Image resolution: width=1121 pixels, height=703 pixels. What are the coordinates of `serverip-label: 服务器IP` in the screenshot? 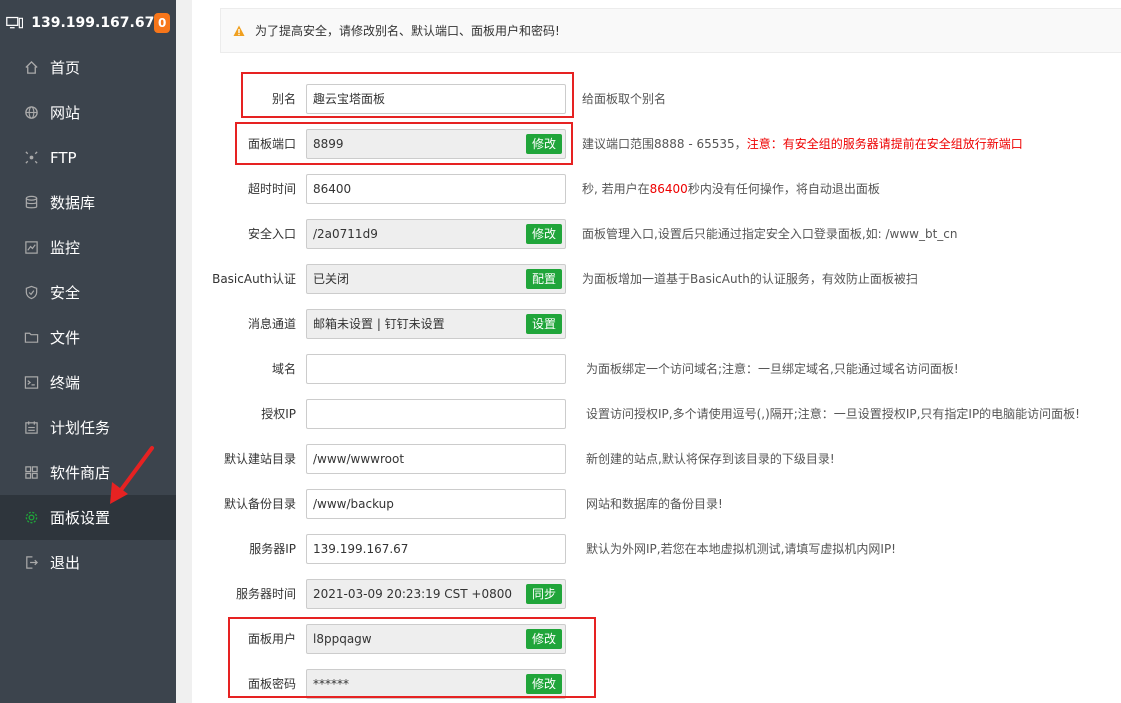 It's located at (272, 549).